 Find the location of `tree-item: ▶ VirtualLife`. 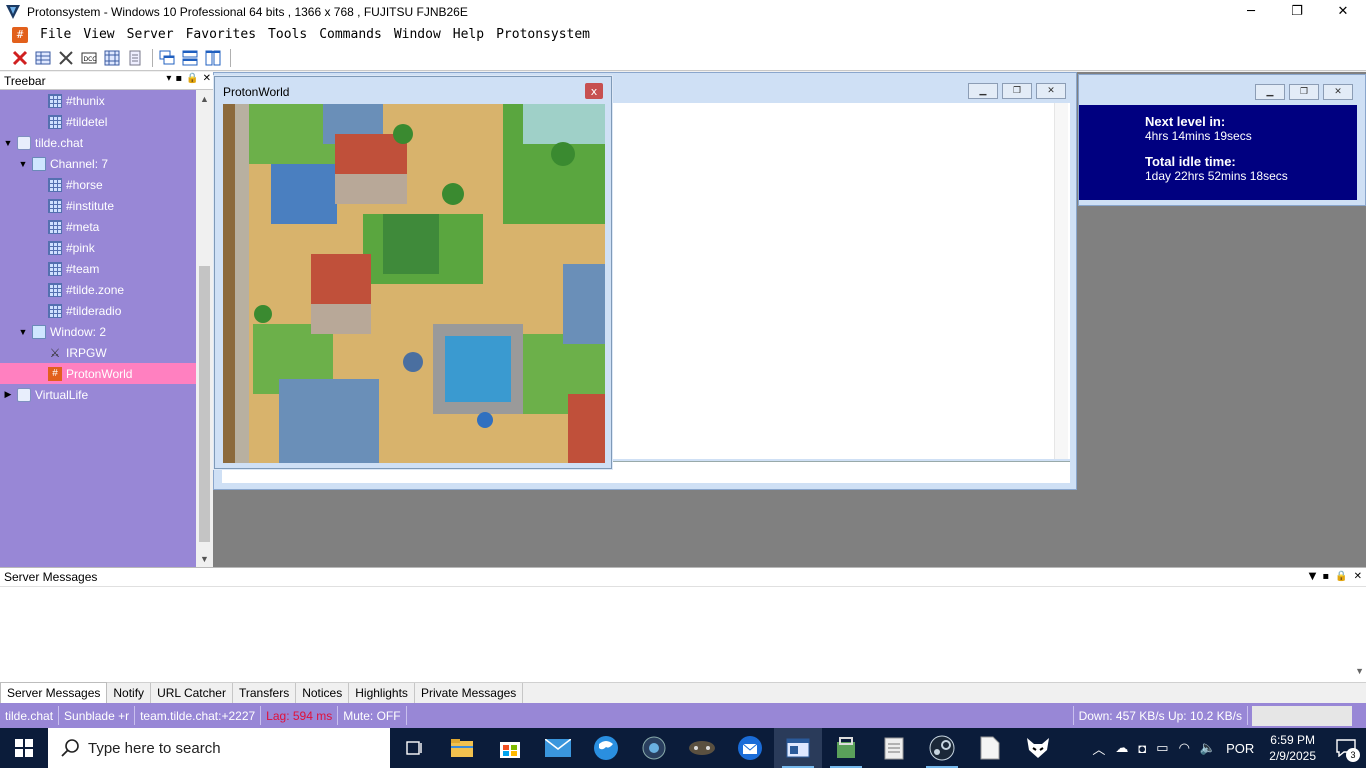

tree-item: ▶ VirtualLife is located at coordinates (98, 394).